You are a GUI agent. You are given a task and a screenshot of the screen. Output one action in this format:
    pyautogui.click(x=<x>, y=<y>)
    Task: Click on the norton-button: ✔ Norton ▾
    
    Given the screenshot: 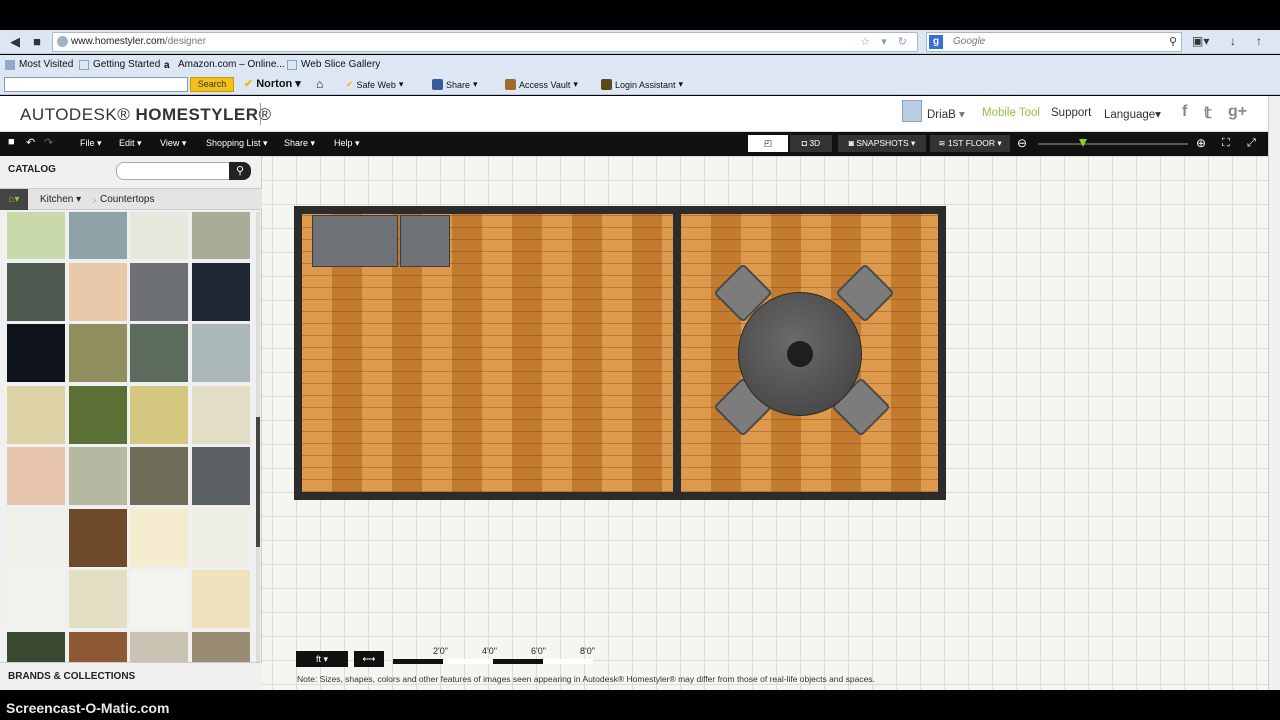 What is the action you would take?
    pyautogui.click(x=272, y=84)
    